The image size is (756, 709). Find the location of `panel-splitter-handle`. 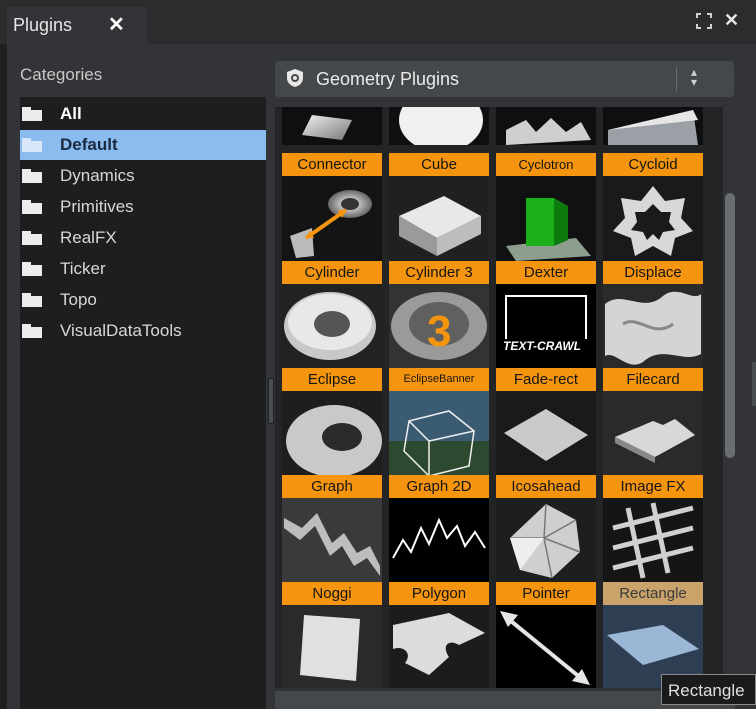

panel-splitter-handle is located at coordinates (271, 401).